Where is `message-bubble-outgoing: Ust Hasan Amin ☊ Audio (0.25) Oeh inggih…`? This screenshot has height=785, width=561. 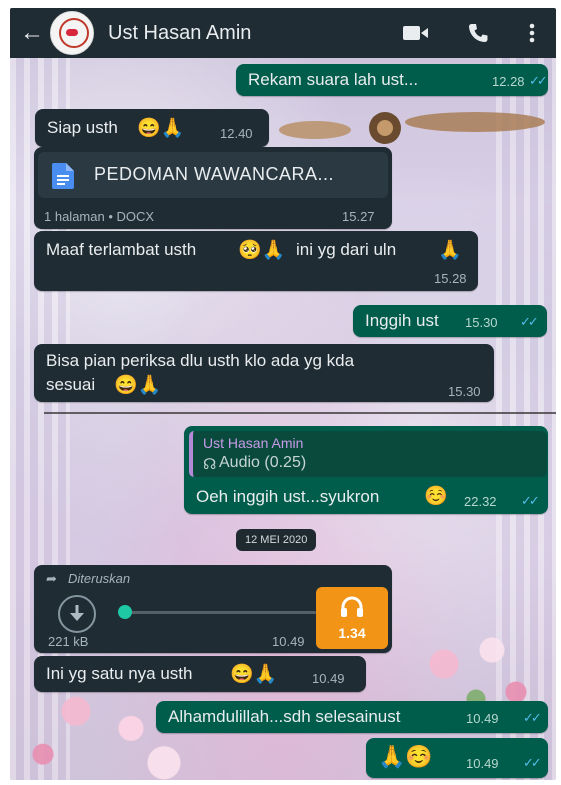
message-bubble-outgoing: Ust Hasan Amin ☊ Audio (0.25) Oeh inggih… is located at coordinates (366, 470).